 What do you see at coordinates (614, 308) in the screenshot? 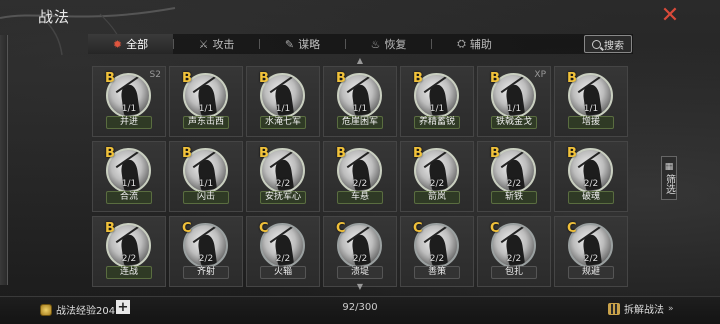
I see `dismantle-icon` at bounding box center [614, 308].